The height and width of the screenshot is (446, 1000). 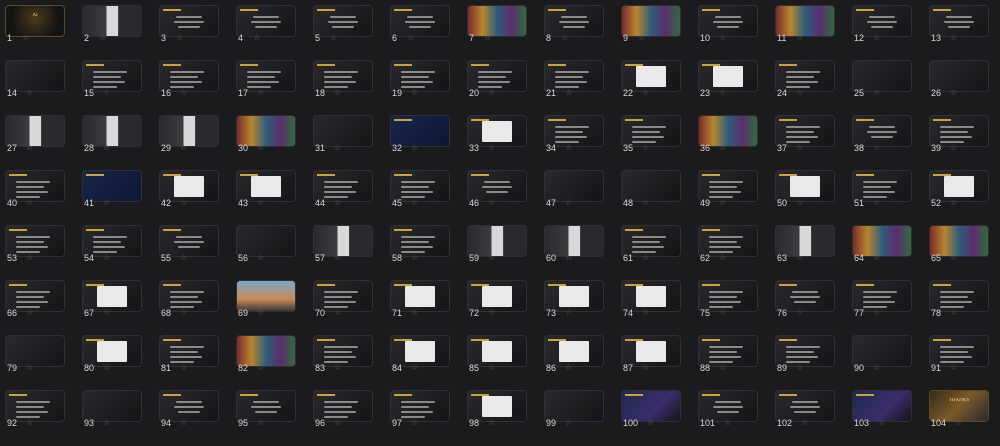 What do you see at coordinates (112, 21) in the screenshot?
I see `slide-thumbnail: 2 ☆` at bounding box center [112, 21].